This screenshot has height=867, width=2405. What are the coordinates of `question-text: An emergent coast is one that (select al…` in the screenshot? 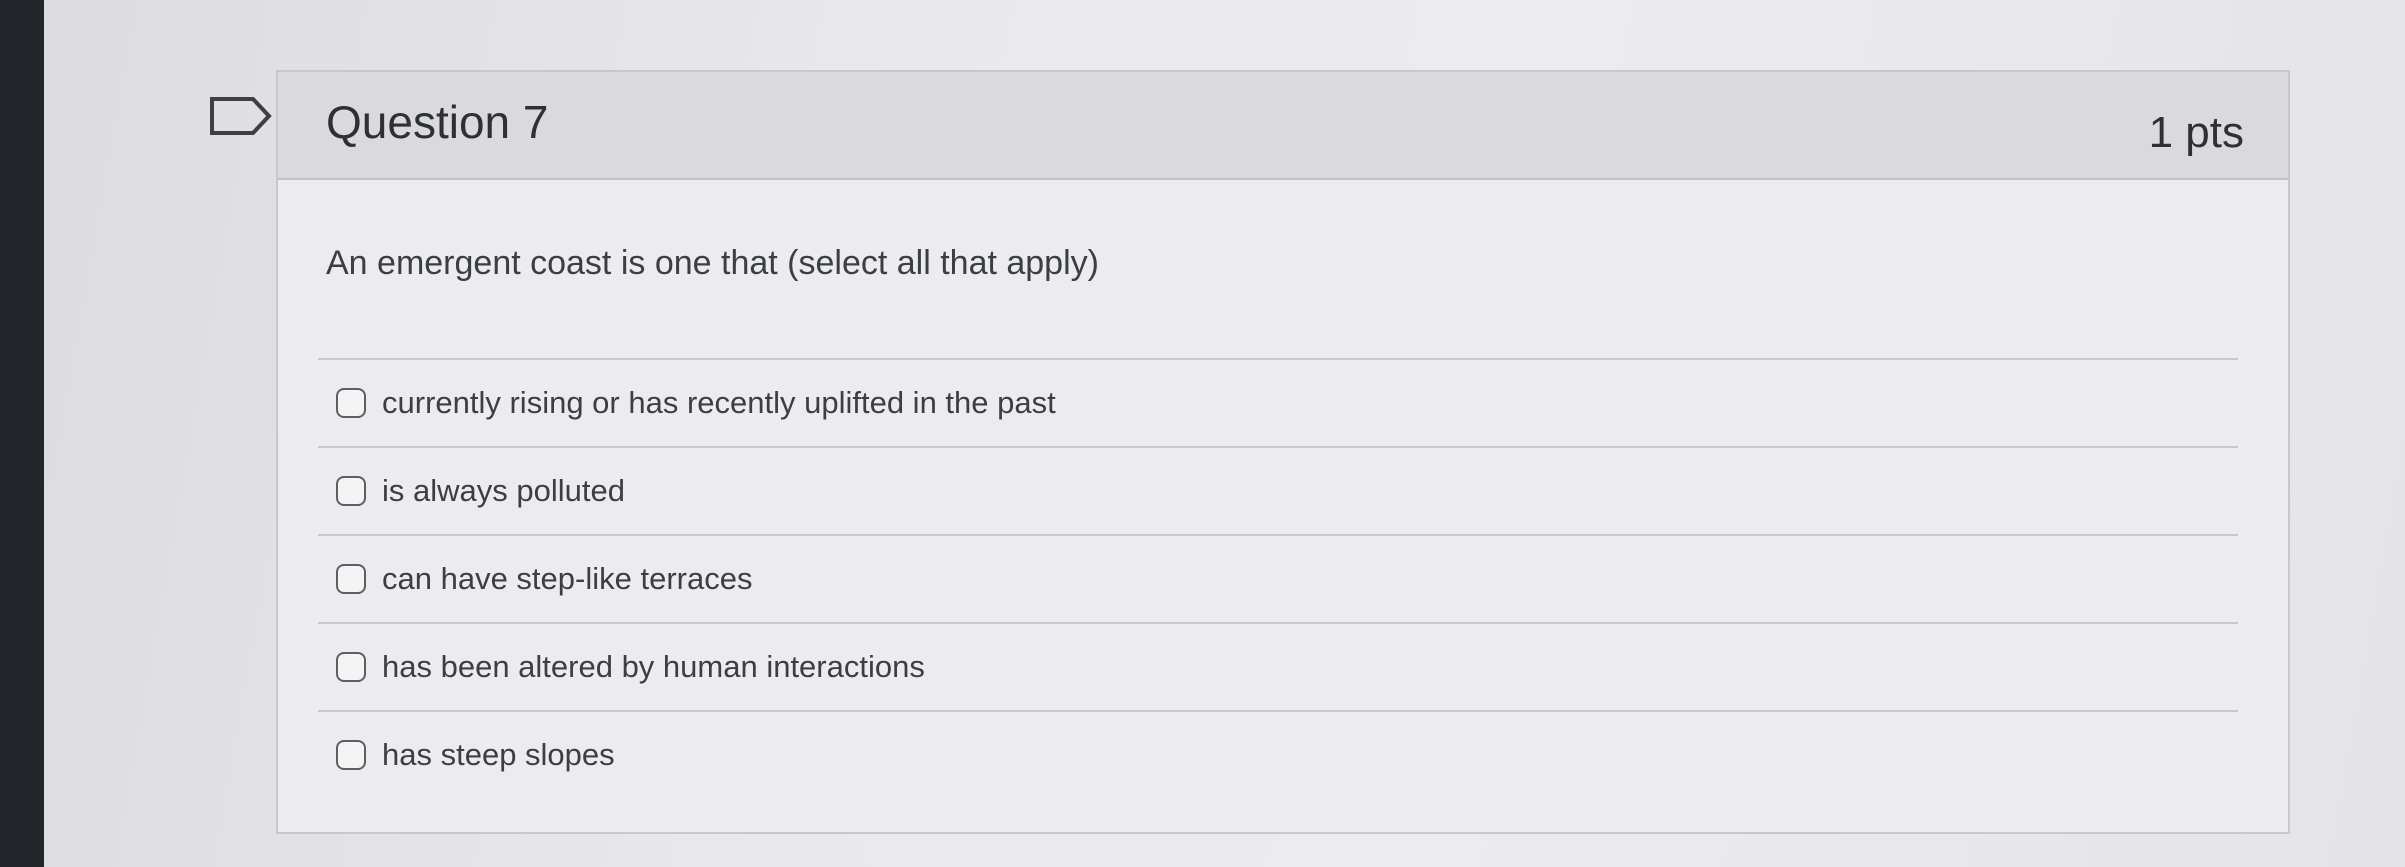 It's located at (712, 263).